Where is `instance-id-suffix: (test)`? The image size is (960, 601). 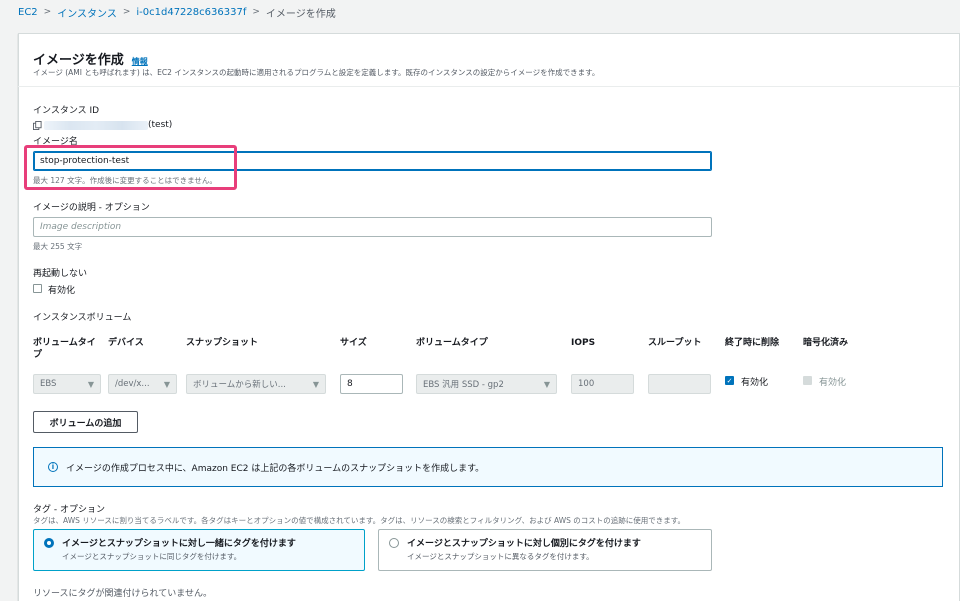
instance-id-suffix: (test) is located at coordinates (160, 125).